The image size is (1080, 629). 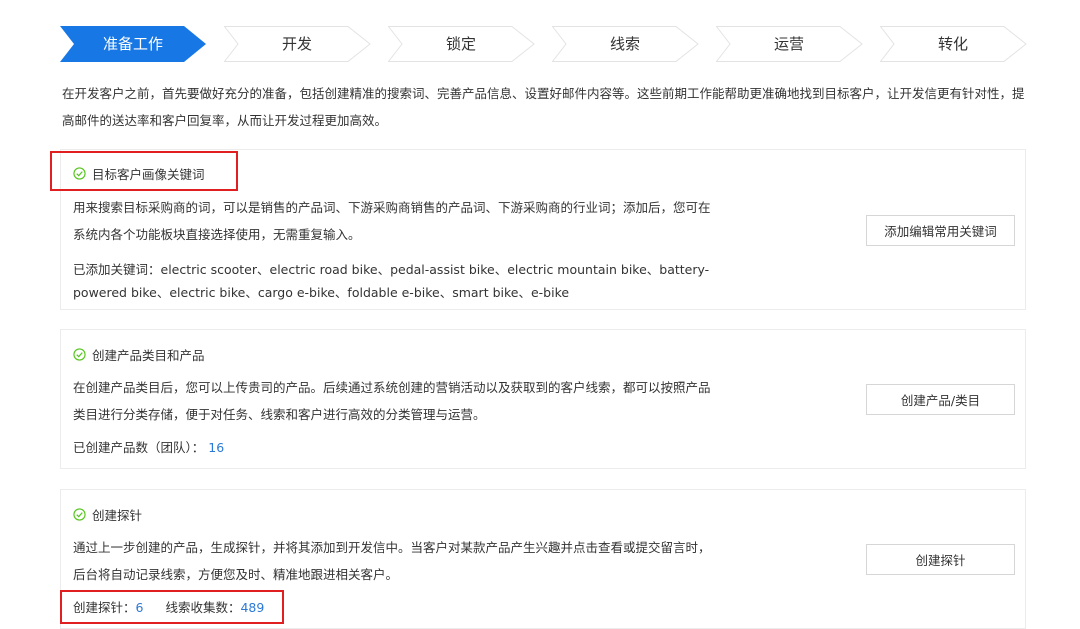 I want to click on progress-steps: 准备工作 开发 锁定 线索 运营 转化, so click(x=544, y=44).